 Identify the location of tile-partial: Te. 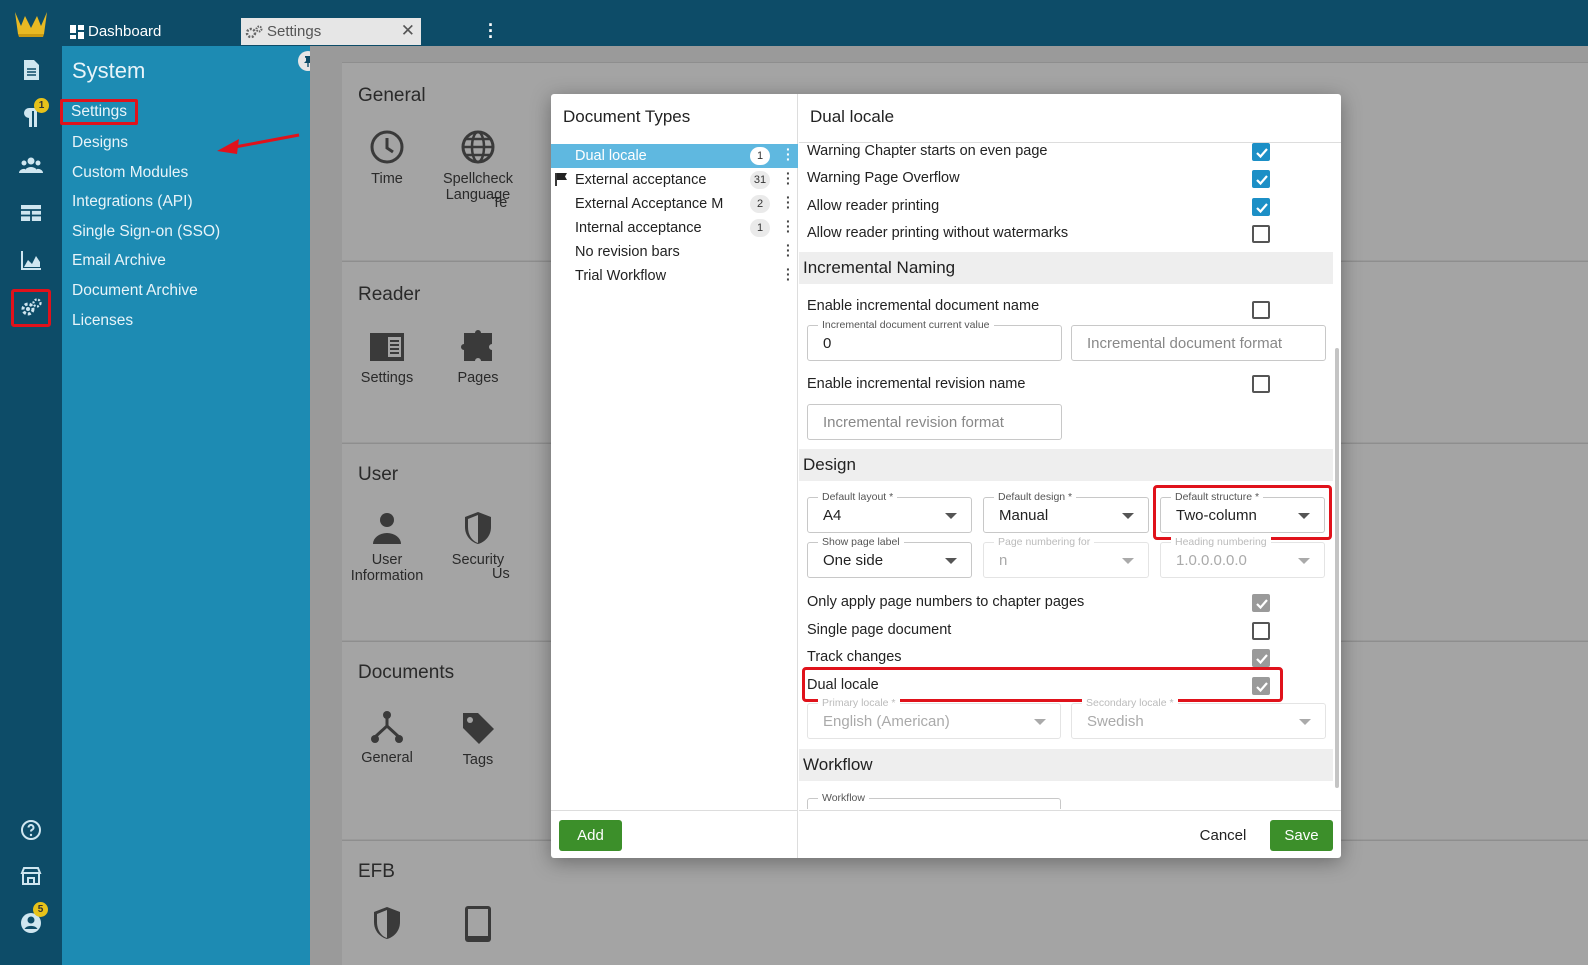
(512, 203).